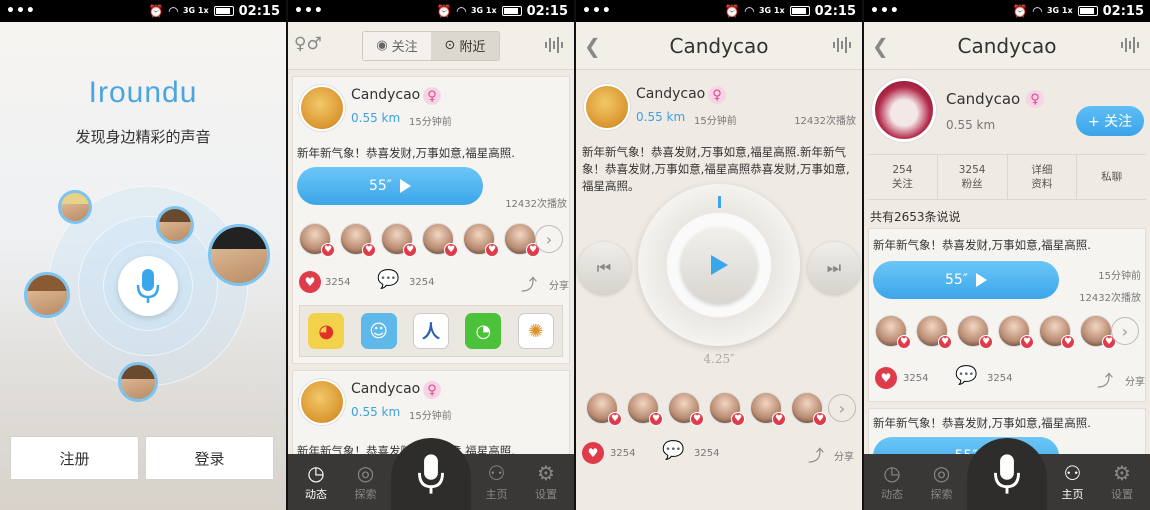 This screenshot has width=1150, height=510. What do you see at coordinates (316, 472) in the screenshot?
I see `clock-icon: ◷` at bounding box center [316, 472].